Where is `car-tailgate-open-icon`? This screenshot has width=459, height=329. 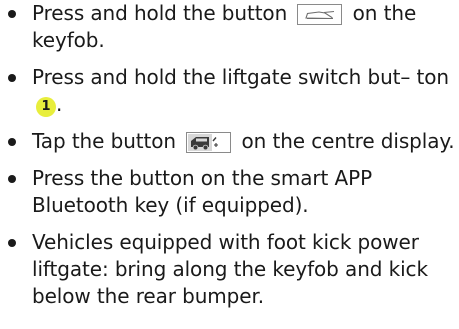
car-tailgate-open-icon is located at coordinates (209, 142).